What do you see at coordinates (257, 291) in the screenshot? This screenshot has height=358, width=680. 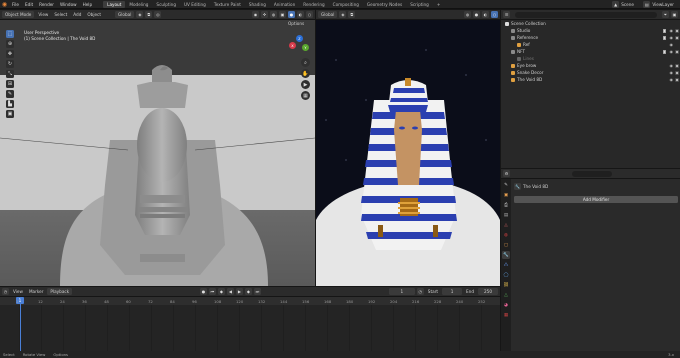 I see `jump-end-icon: ⏭` at bounding box center [257, 291].